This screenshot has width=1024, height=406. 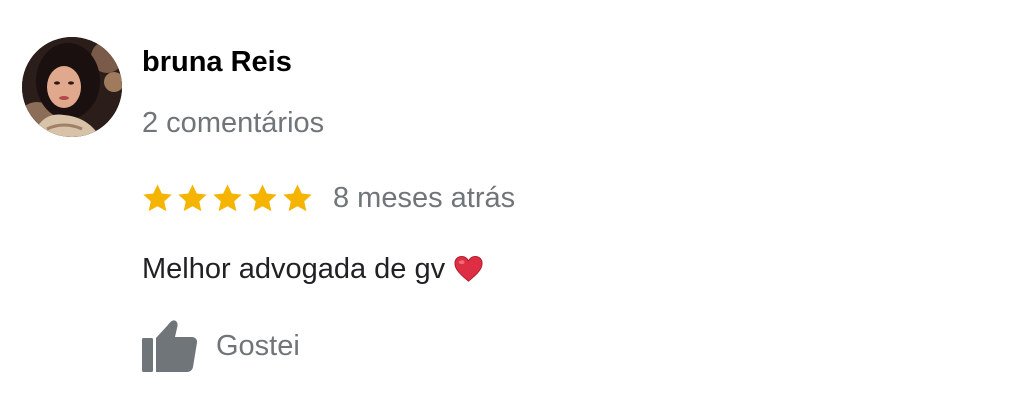 I want to click on like-button-label: Gostei, so click(x=258, y=346).